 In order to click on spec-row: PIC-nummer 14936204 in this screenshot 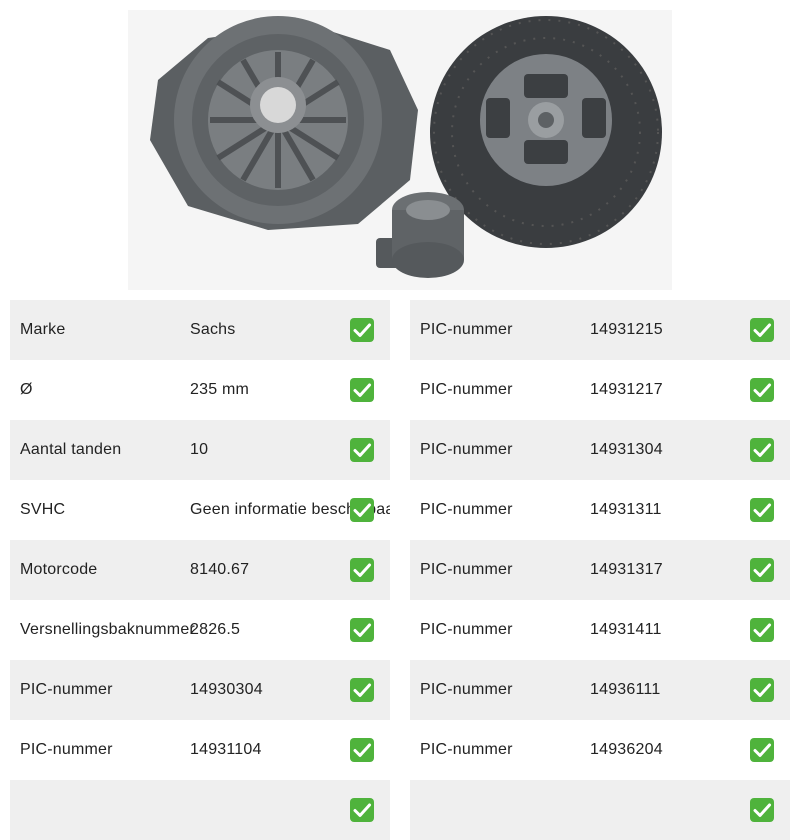, I will do `click(600, 750)`.